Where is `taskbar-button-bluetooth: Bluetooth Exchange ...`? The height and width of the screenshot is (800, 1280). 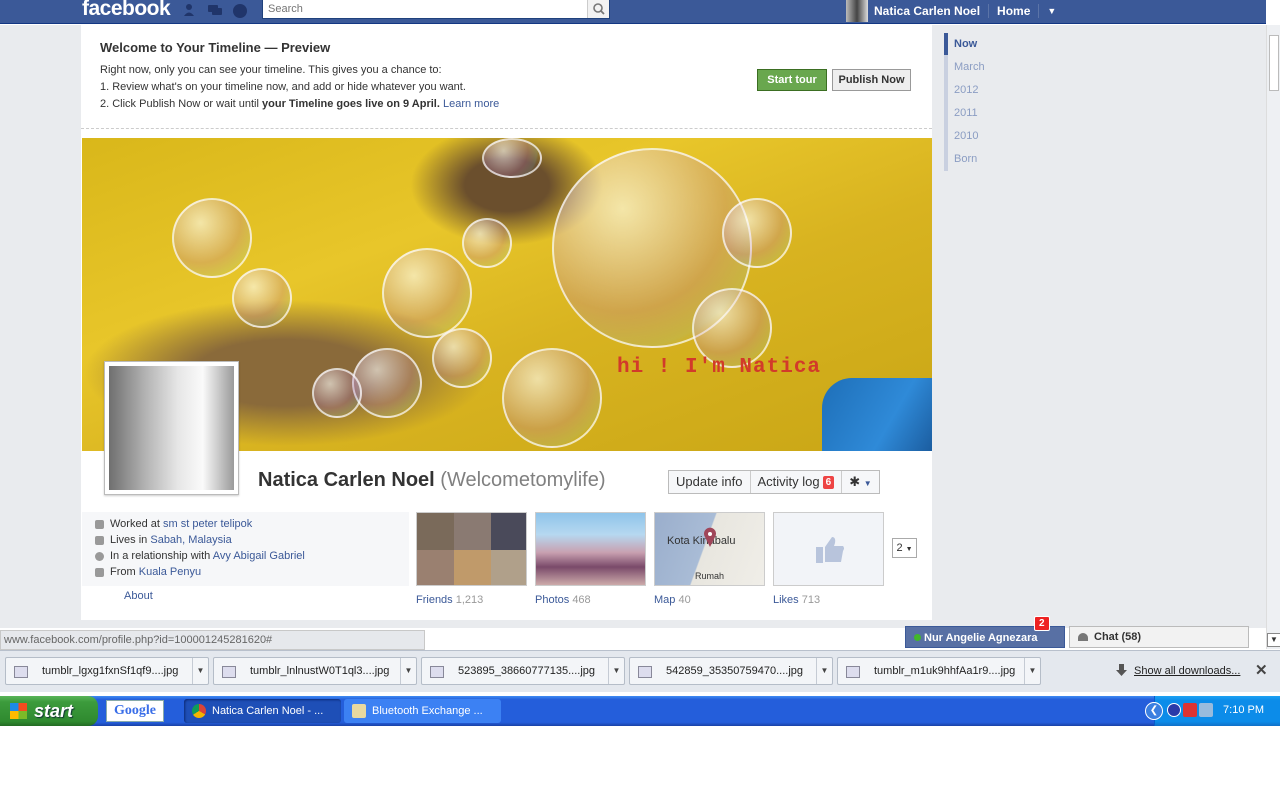
taskbar-button-bluetooth: Bluetooth Exchange ... is located at coordinates (422, 711).